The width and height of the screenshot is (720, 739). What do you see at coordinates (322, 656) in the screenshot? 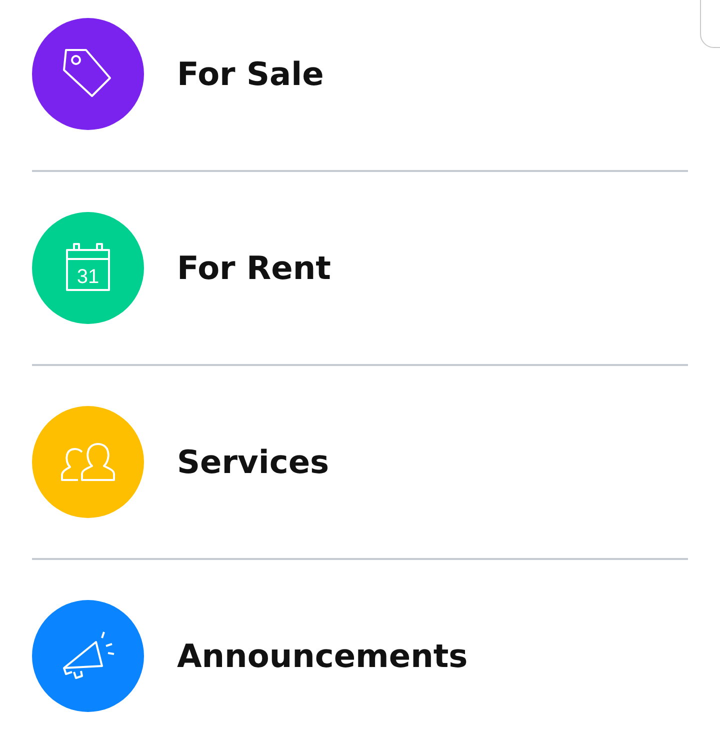
I see `category-label: Announcements` at bounding box center [322, 656].